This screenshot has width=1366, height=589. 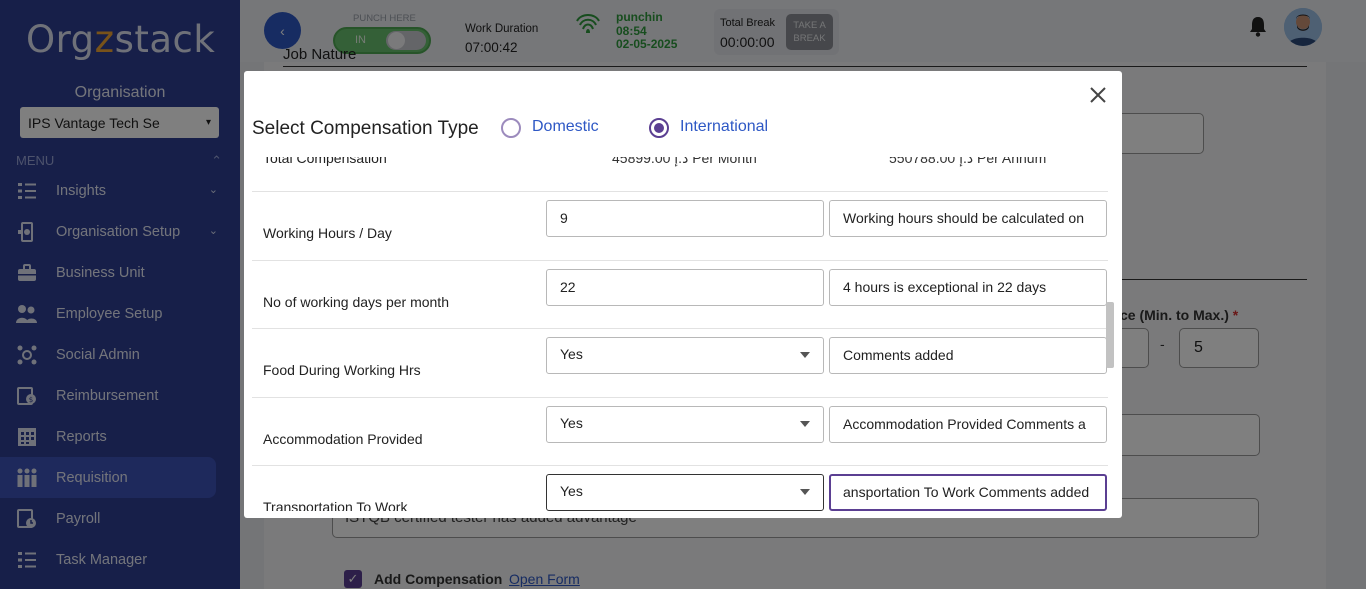 What do you see at coordinates (685, 287) in the screenshot?
I see `working-days-input: 22` at bounding box center [685, 287].